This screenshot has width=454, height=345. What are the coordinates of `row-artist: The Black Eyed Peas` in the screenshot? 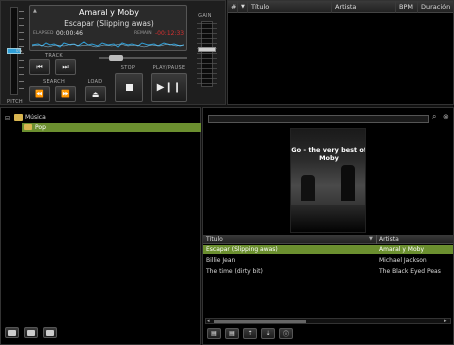 It's located at (410, 271).